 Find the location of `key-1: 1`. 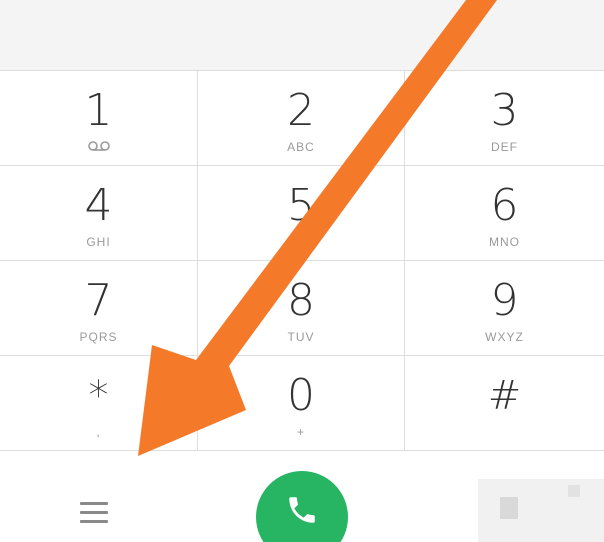

key-1: 1 is located at coordinates (99, 118).